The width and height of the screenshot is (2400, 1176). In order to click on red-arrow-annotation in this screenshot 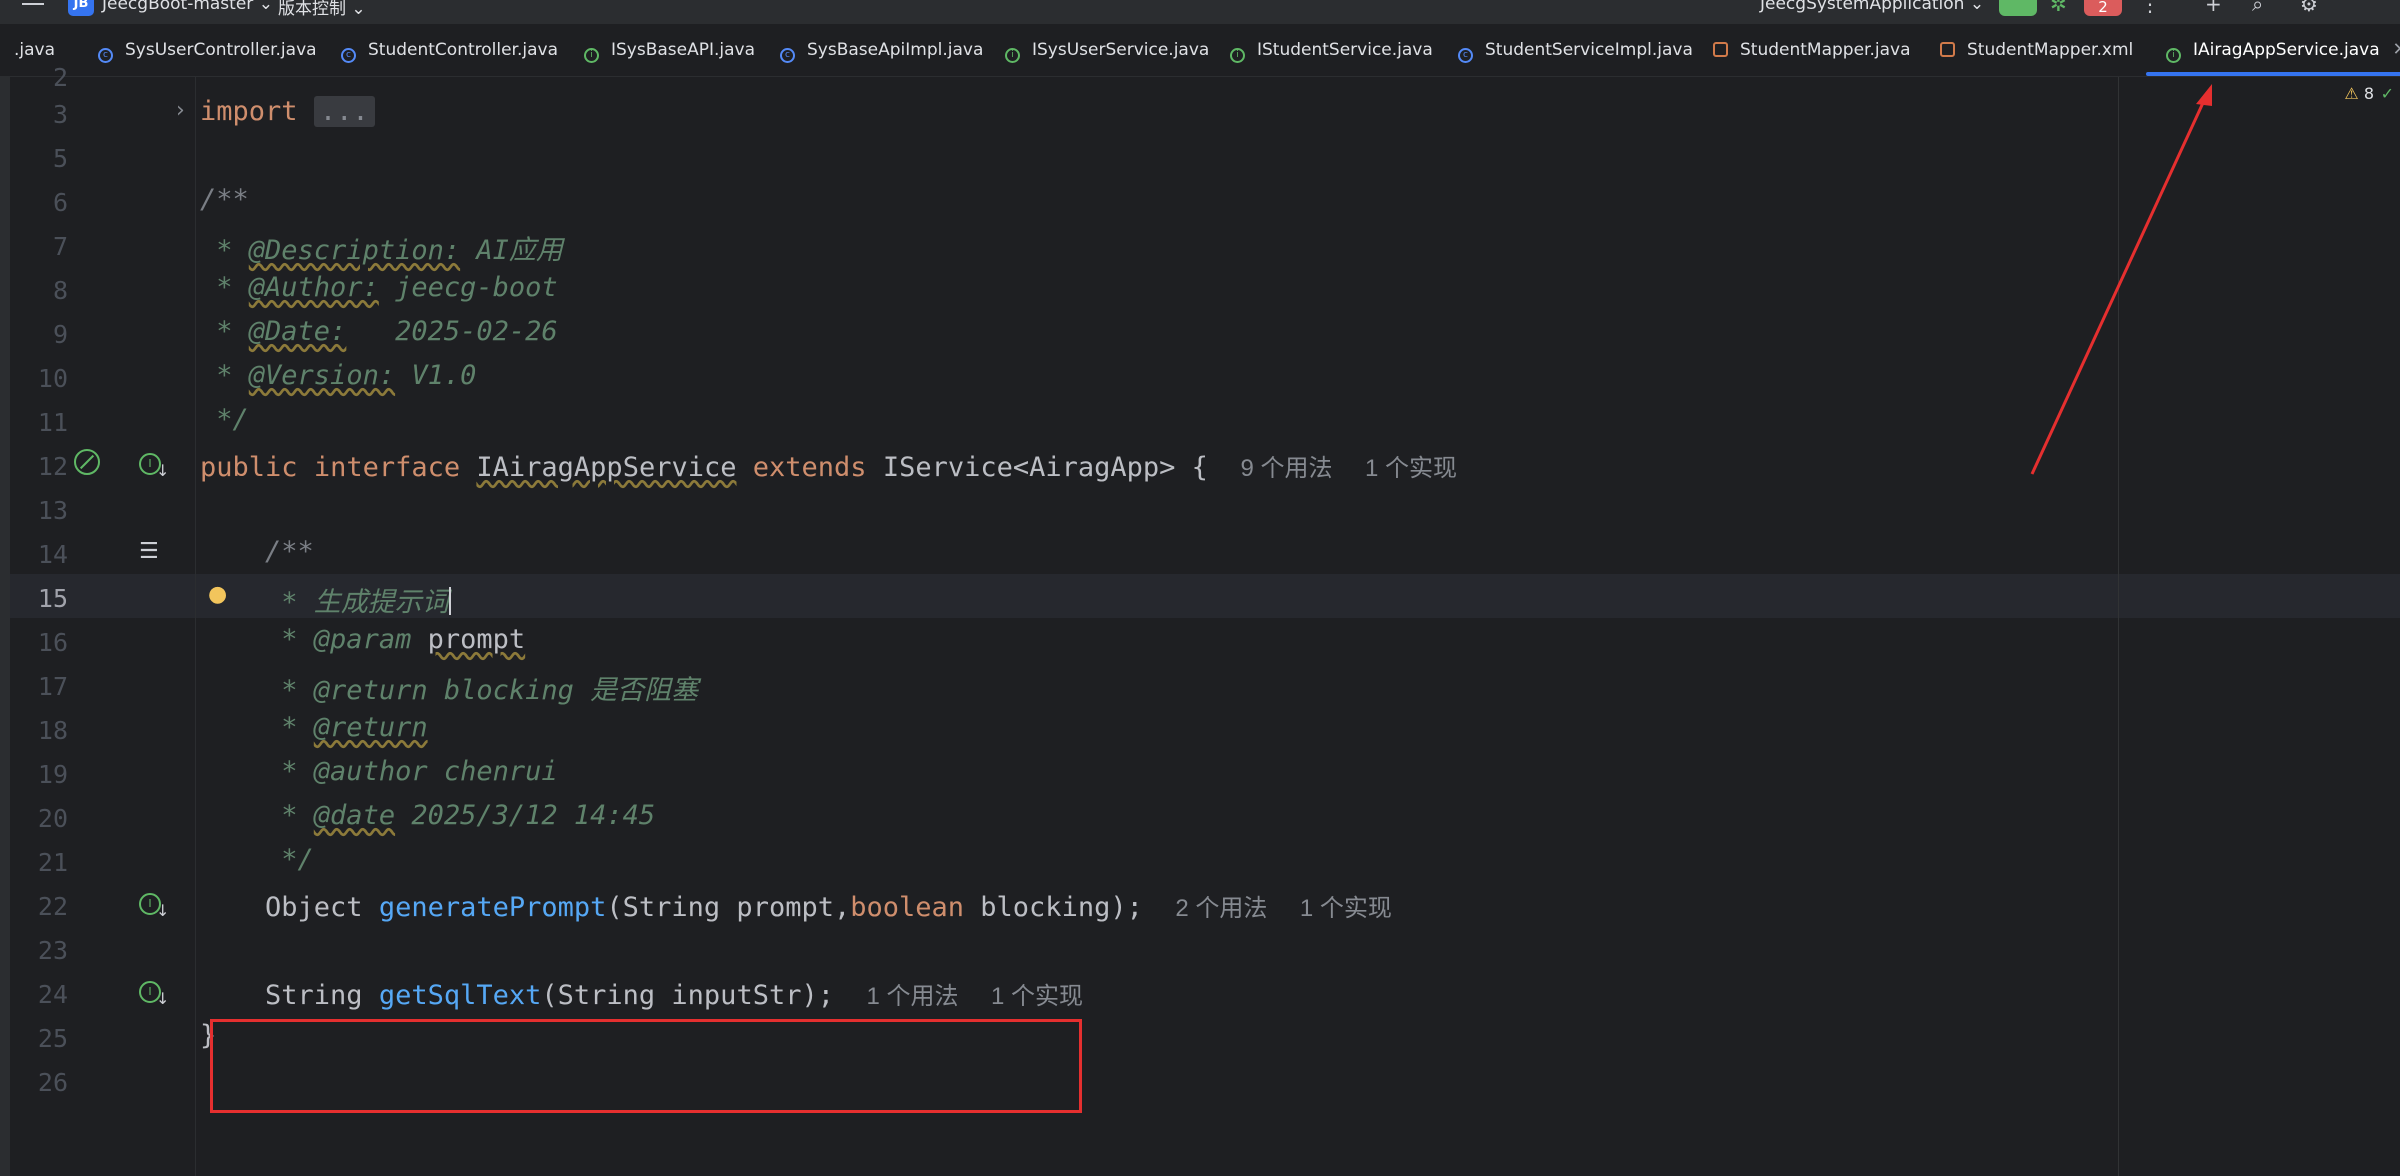, I will do `click(2121, 279)`.